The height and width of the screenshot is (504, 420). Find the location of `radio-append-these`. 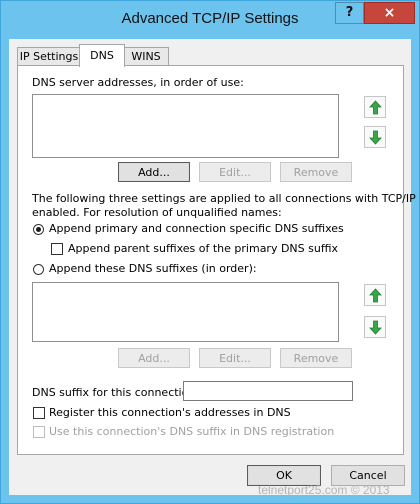

radio-append-these is located at coordinates (38, 269).